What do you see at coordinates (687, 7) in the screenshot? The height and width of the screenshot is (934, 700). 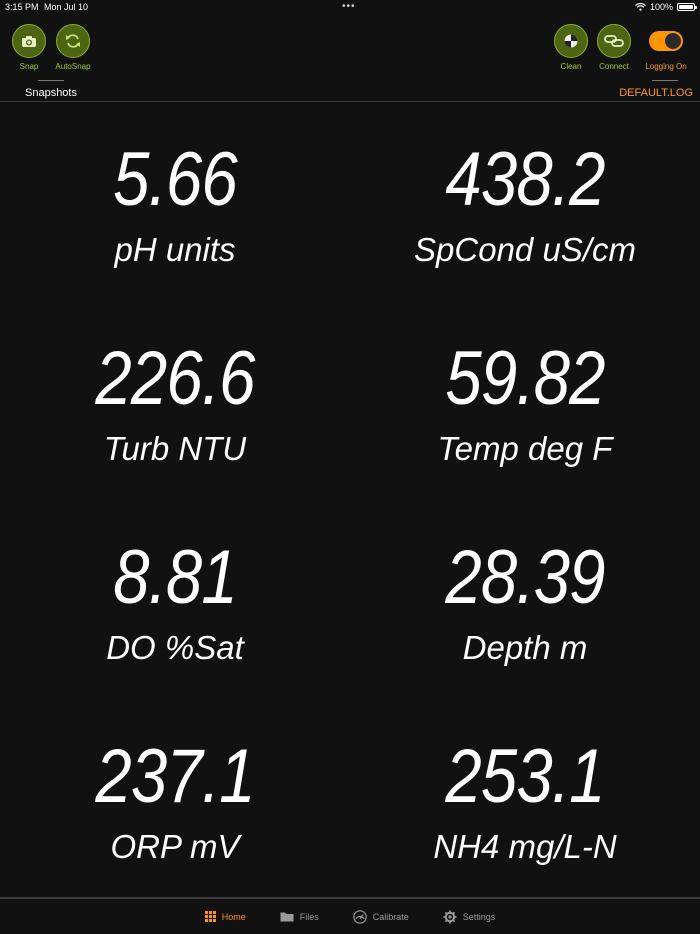 I see `battery-icon` at bounding box center [687, 7].